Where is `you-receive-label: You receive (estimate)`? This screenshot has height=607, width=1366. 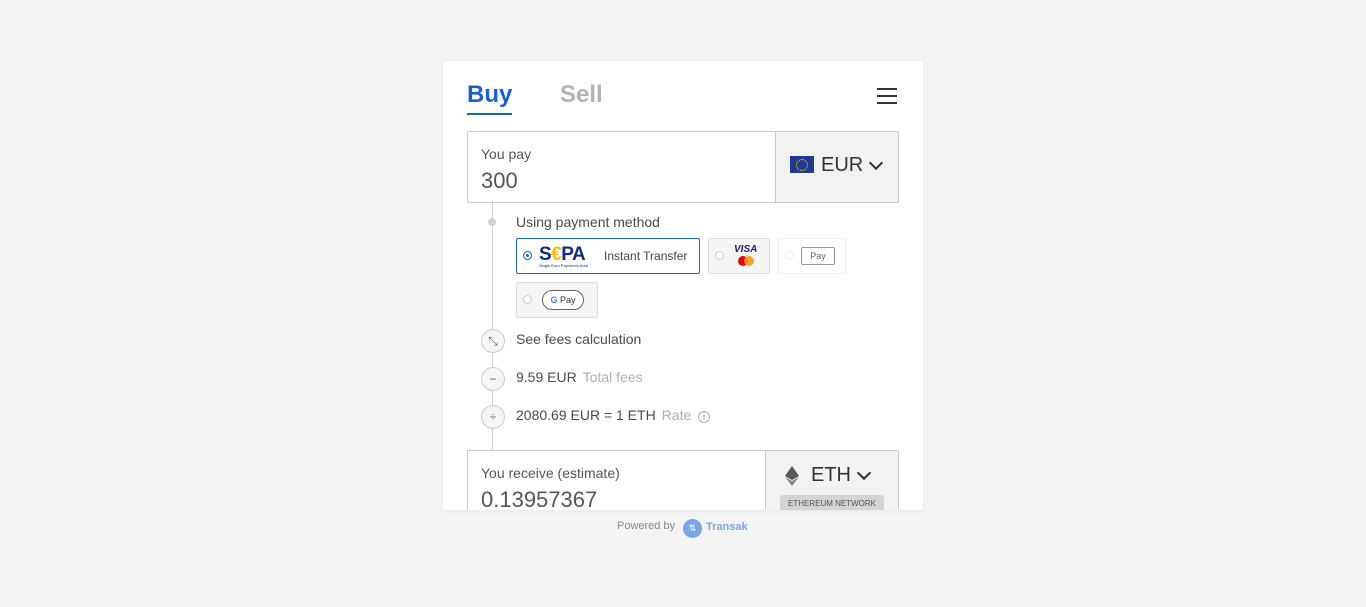
you-receive-label: You receive (estimate) is located at coordinates (550, 473).